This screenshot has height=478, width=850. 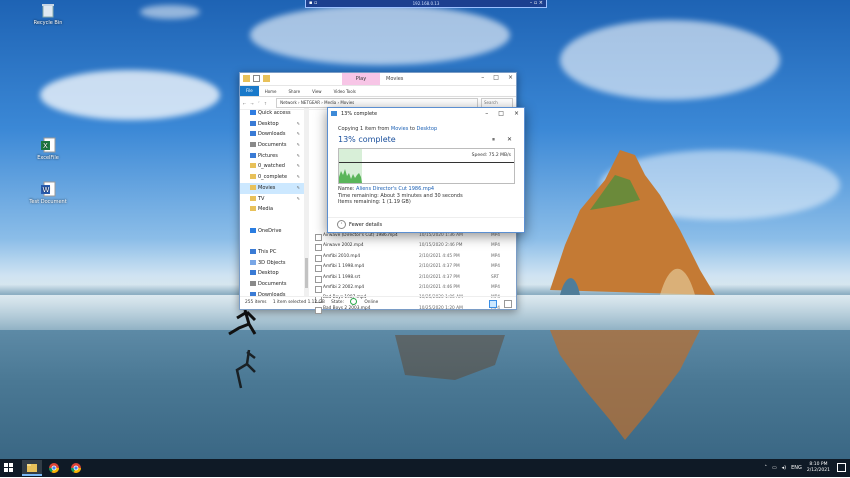 I want to click on percent-complete: 13% complete, so click(x=367, y=139).